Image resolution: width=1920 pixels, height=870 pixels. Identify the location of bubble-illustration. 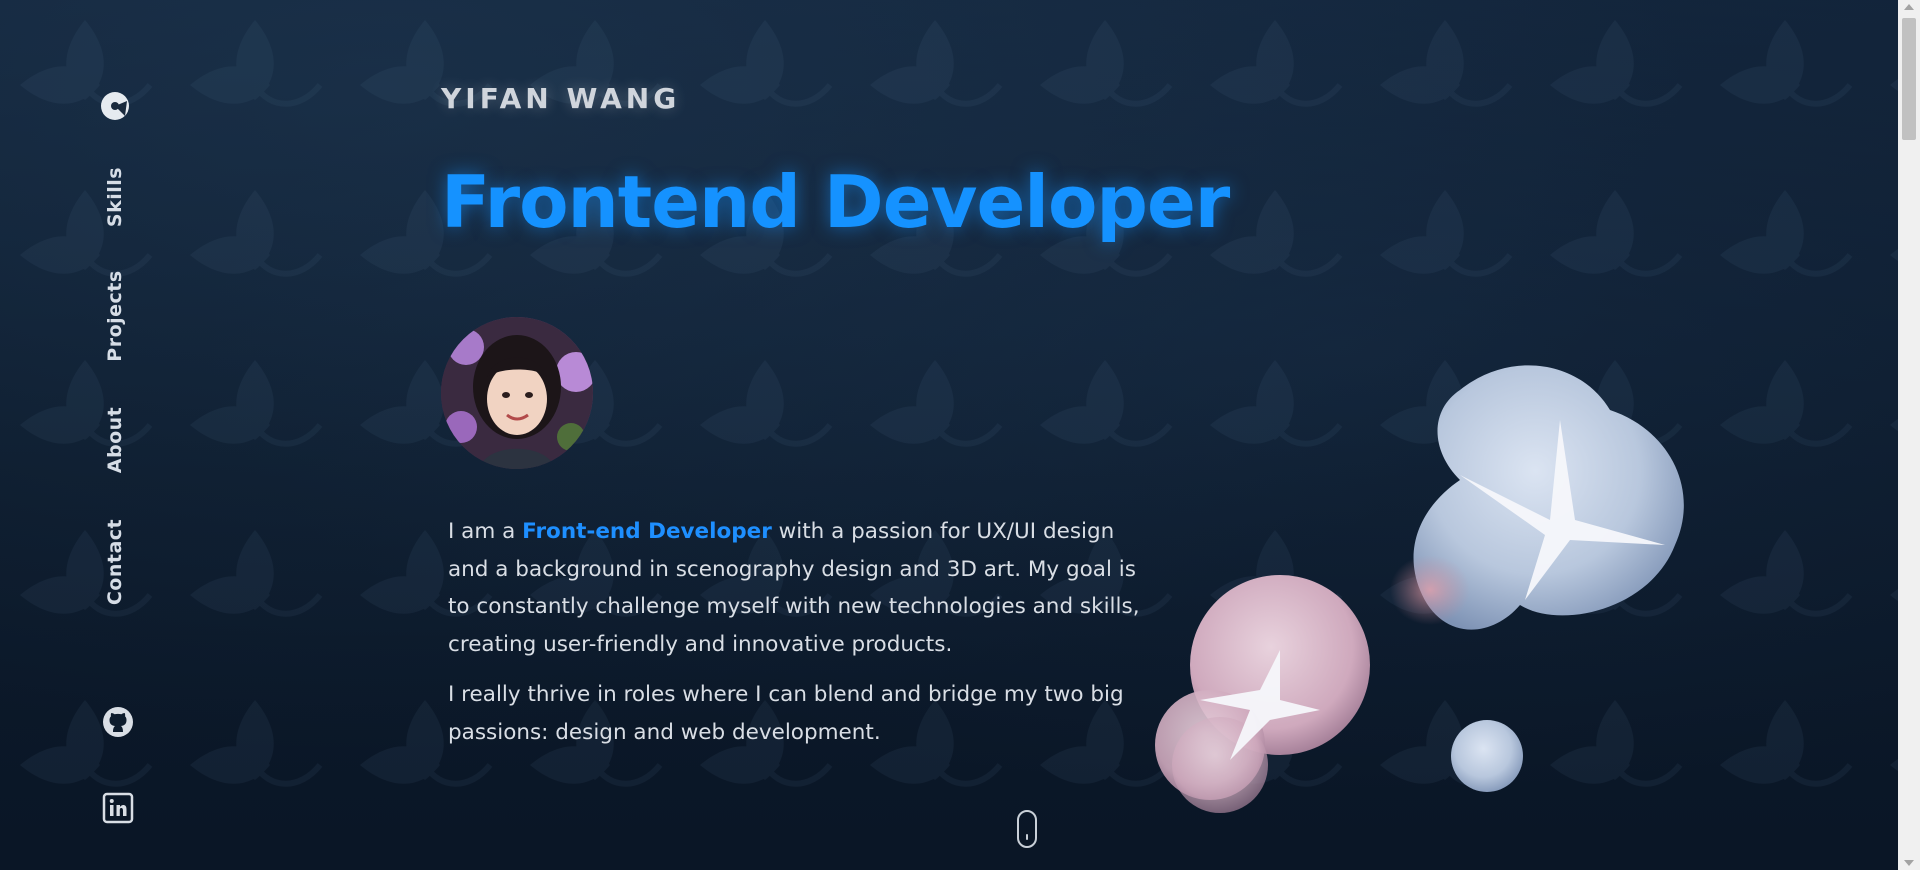
(1419, 589).